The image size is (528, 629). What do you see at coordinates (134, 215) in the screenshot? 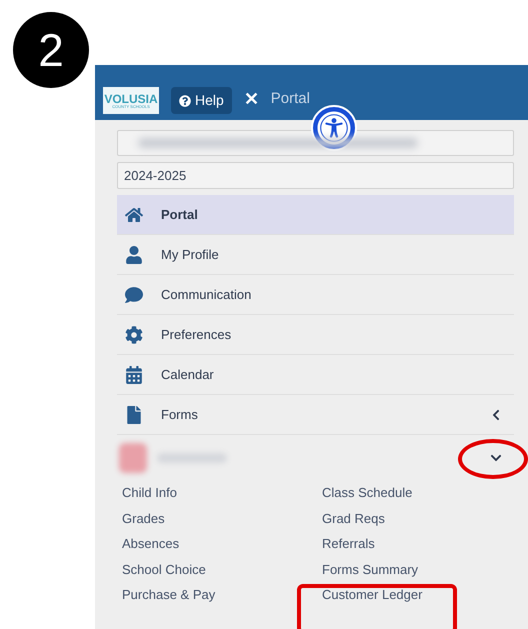
I see `home-icon` at bounding box center [134, 215].